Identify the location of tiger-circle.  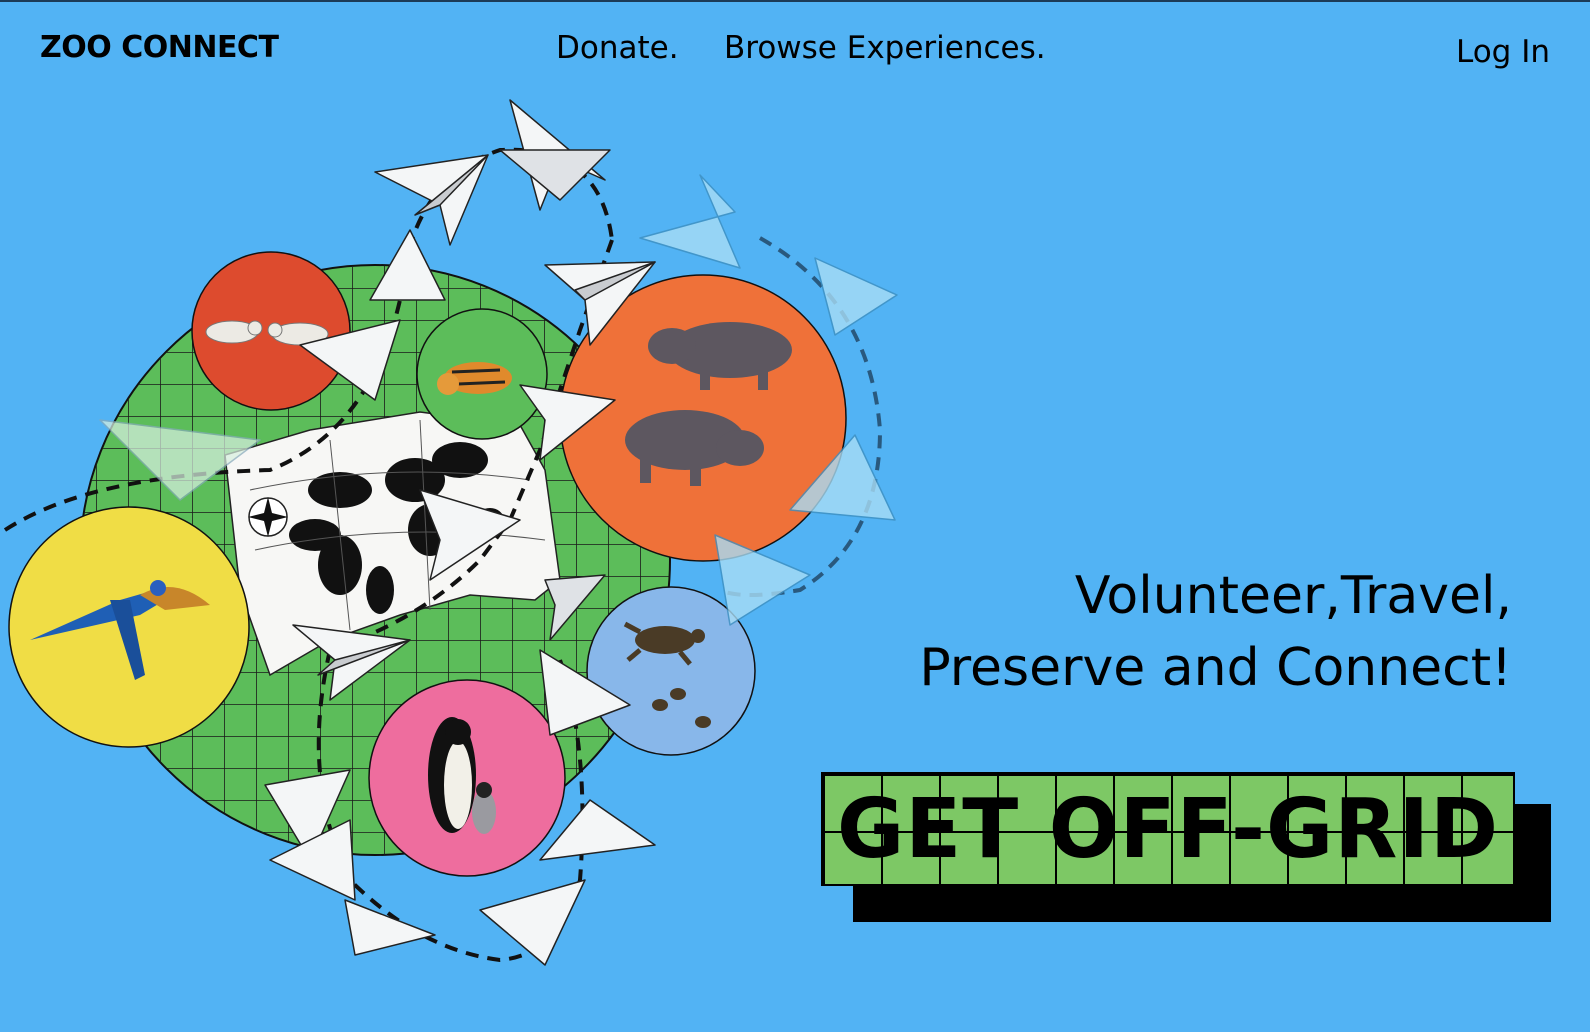
(482, 374).